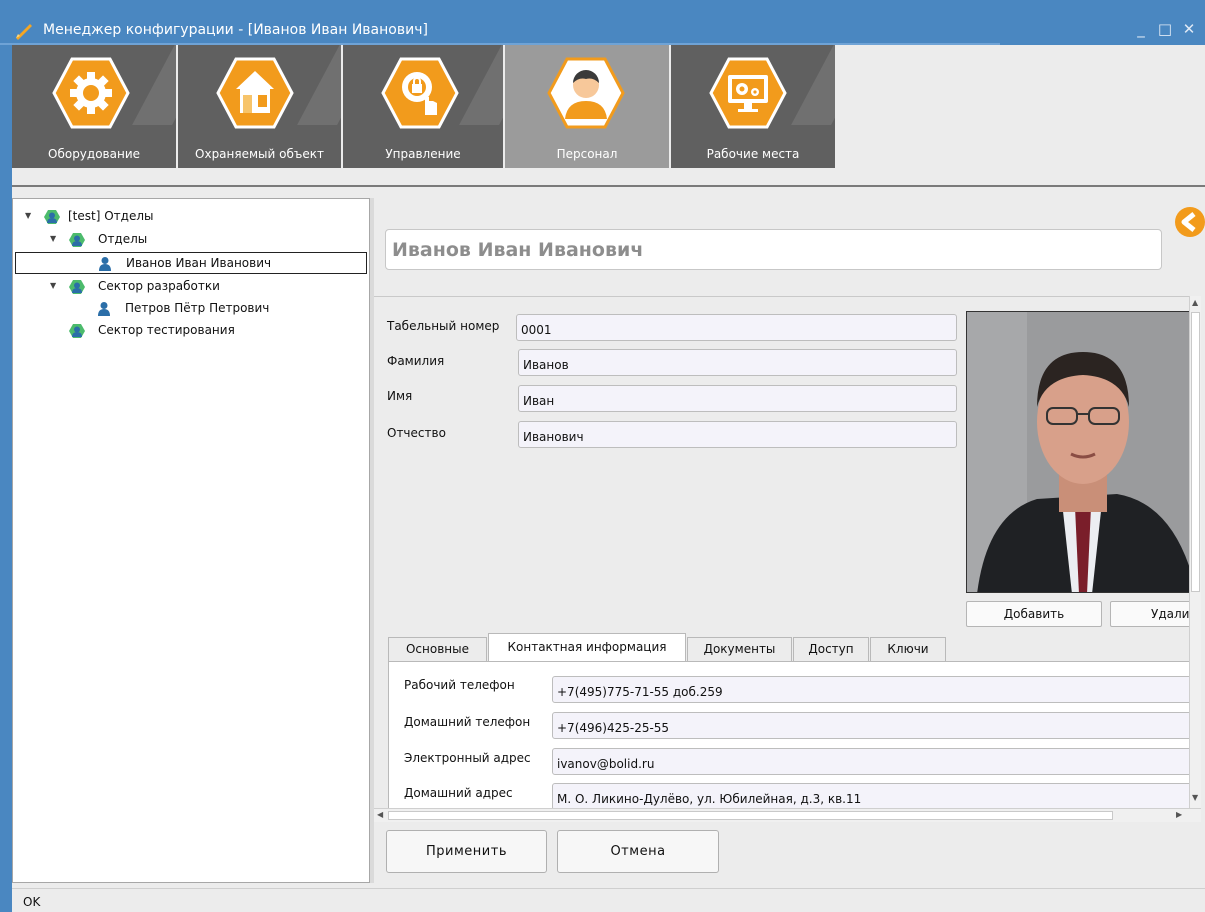  What do you see at coordinates (608, 900) in the screenshot?
I see `status-bar: OK` at bounding box center [608, 900].